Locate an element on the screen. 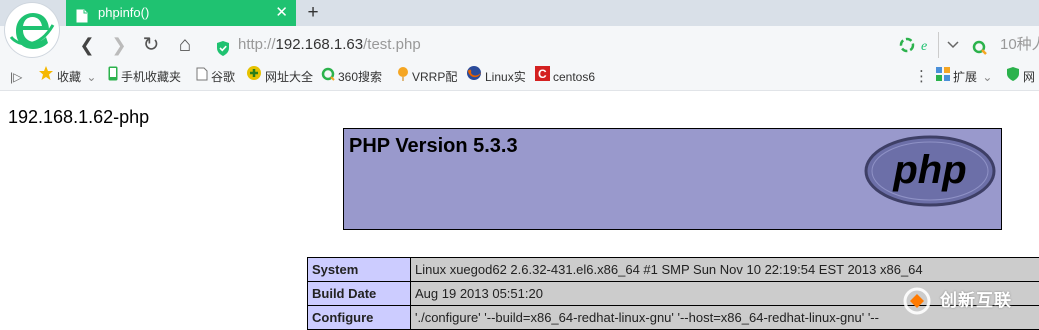 The width and height of the screenshot is (1039, 330). bookmark-360-search: 360搜索 is located at coordinates (351, 77).